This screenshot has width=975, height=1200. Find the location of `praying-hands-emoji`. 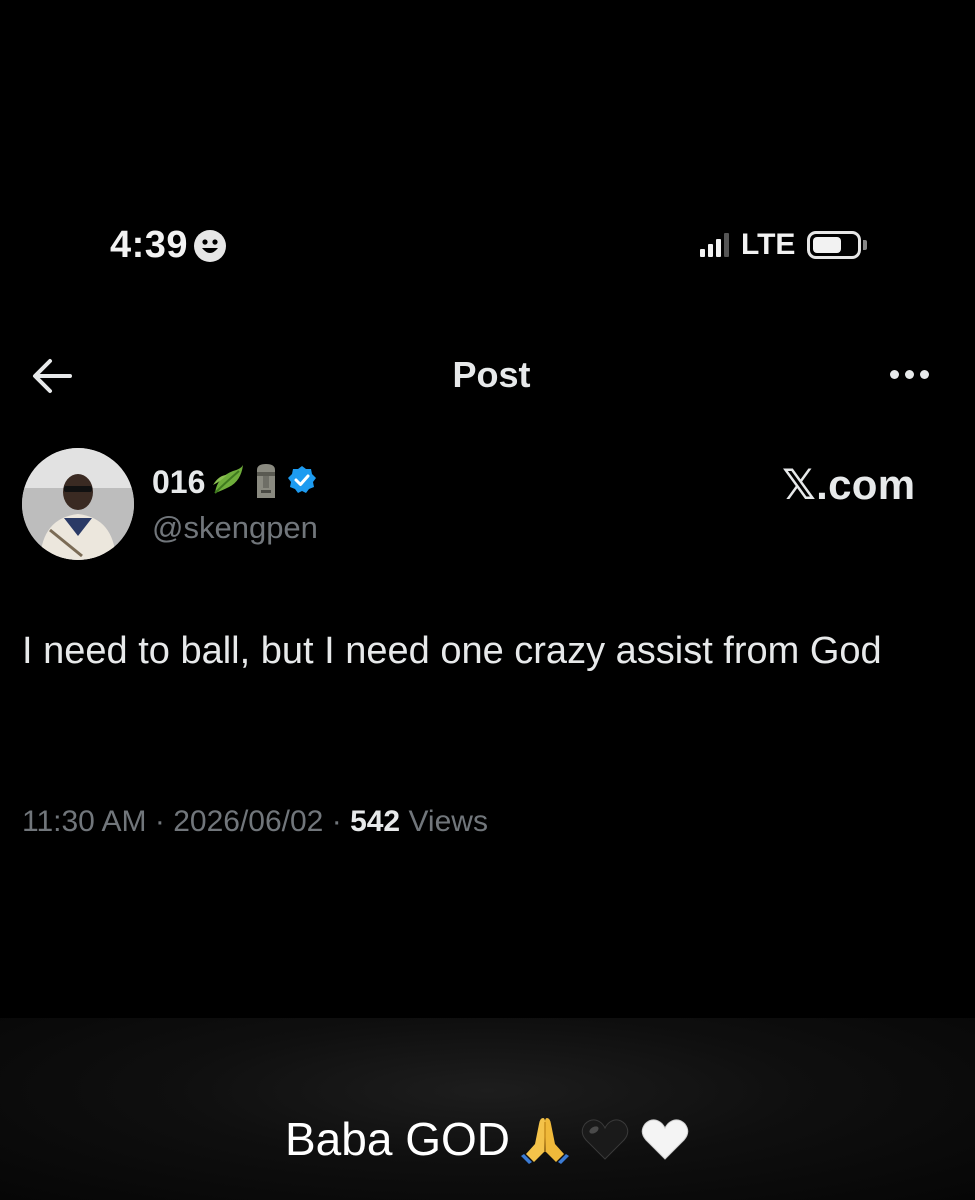

praying-hands-emoji is located at coordinates (545, 1139).